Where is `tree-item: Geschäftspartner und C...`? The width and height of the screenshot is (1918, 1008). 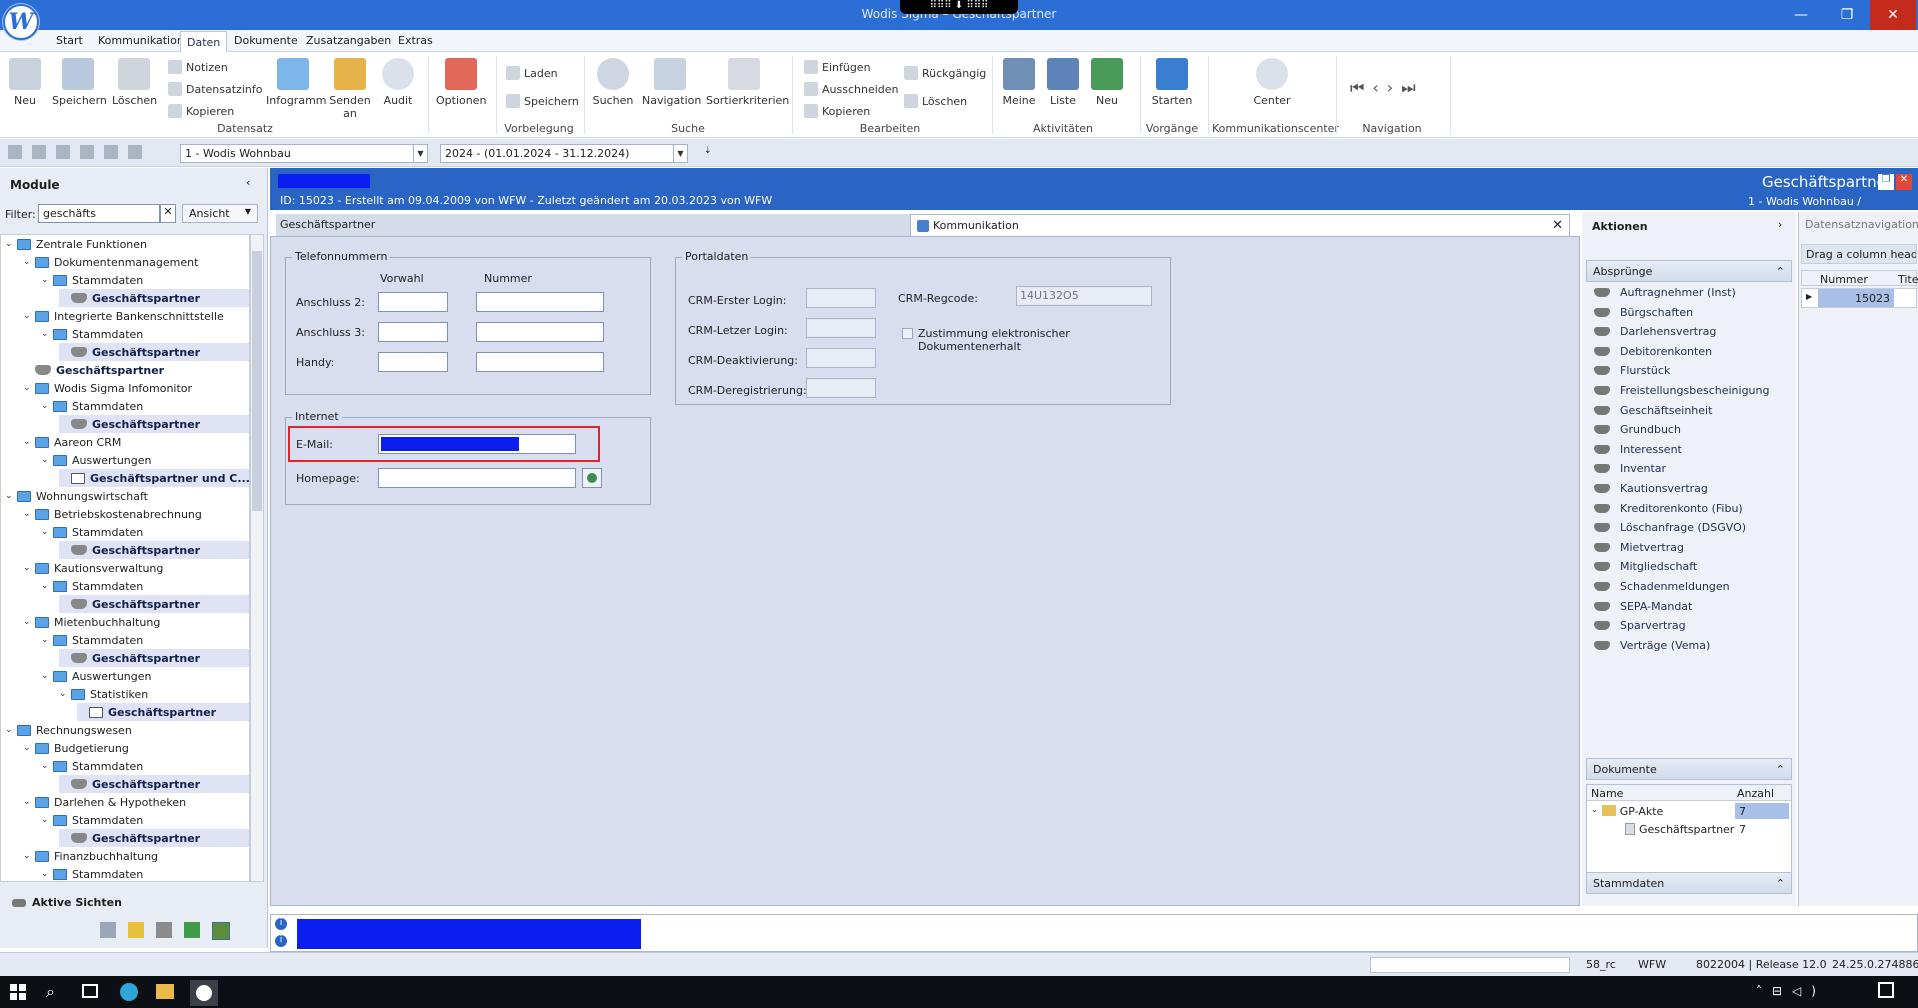 tree-item: Geschäftspartner und C... is located at coordinates (154, 478).